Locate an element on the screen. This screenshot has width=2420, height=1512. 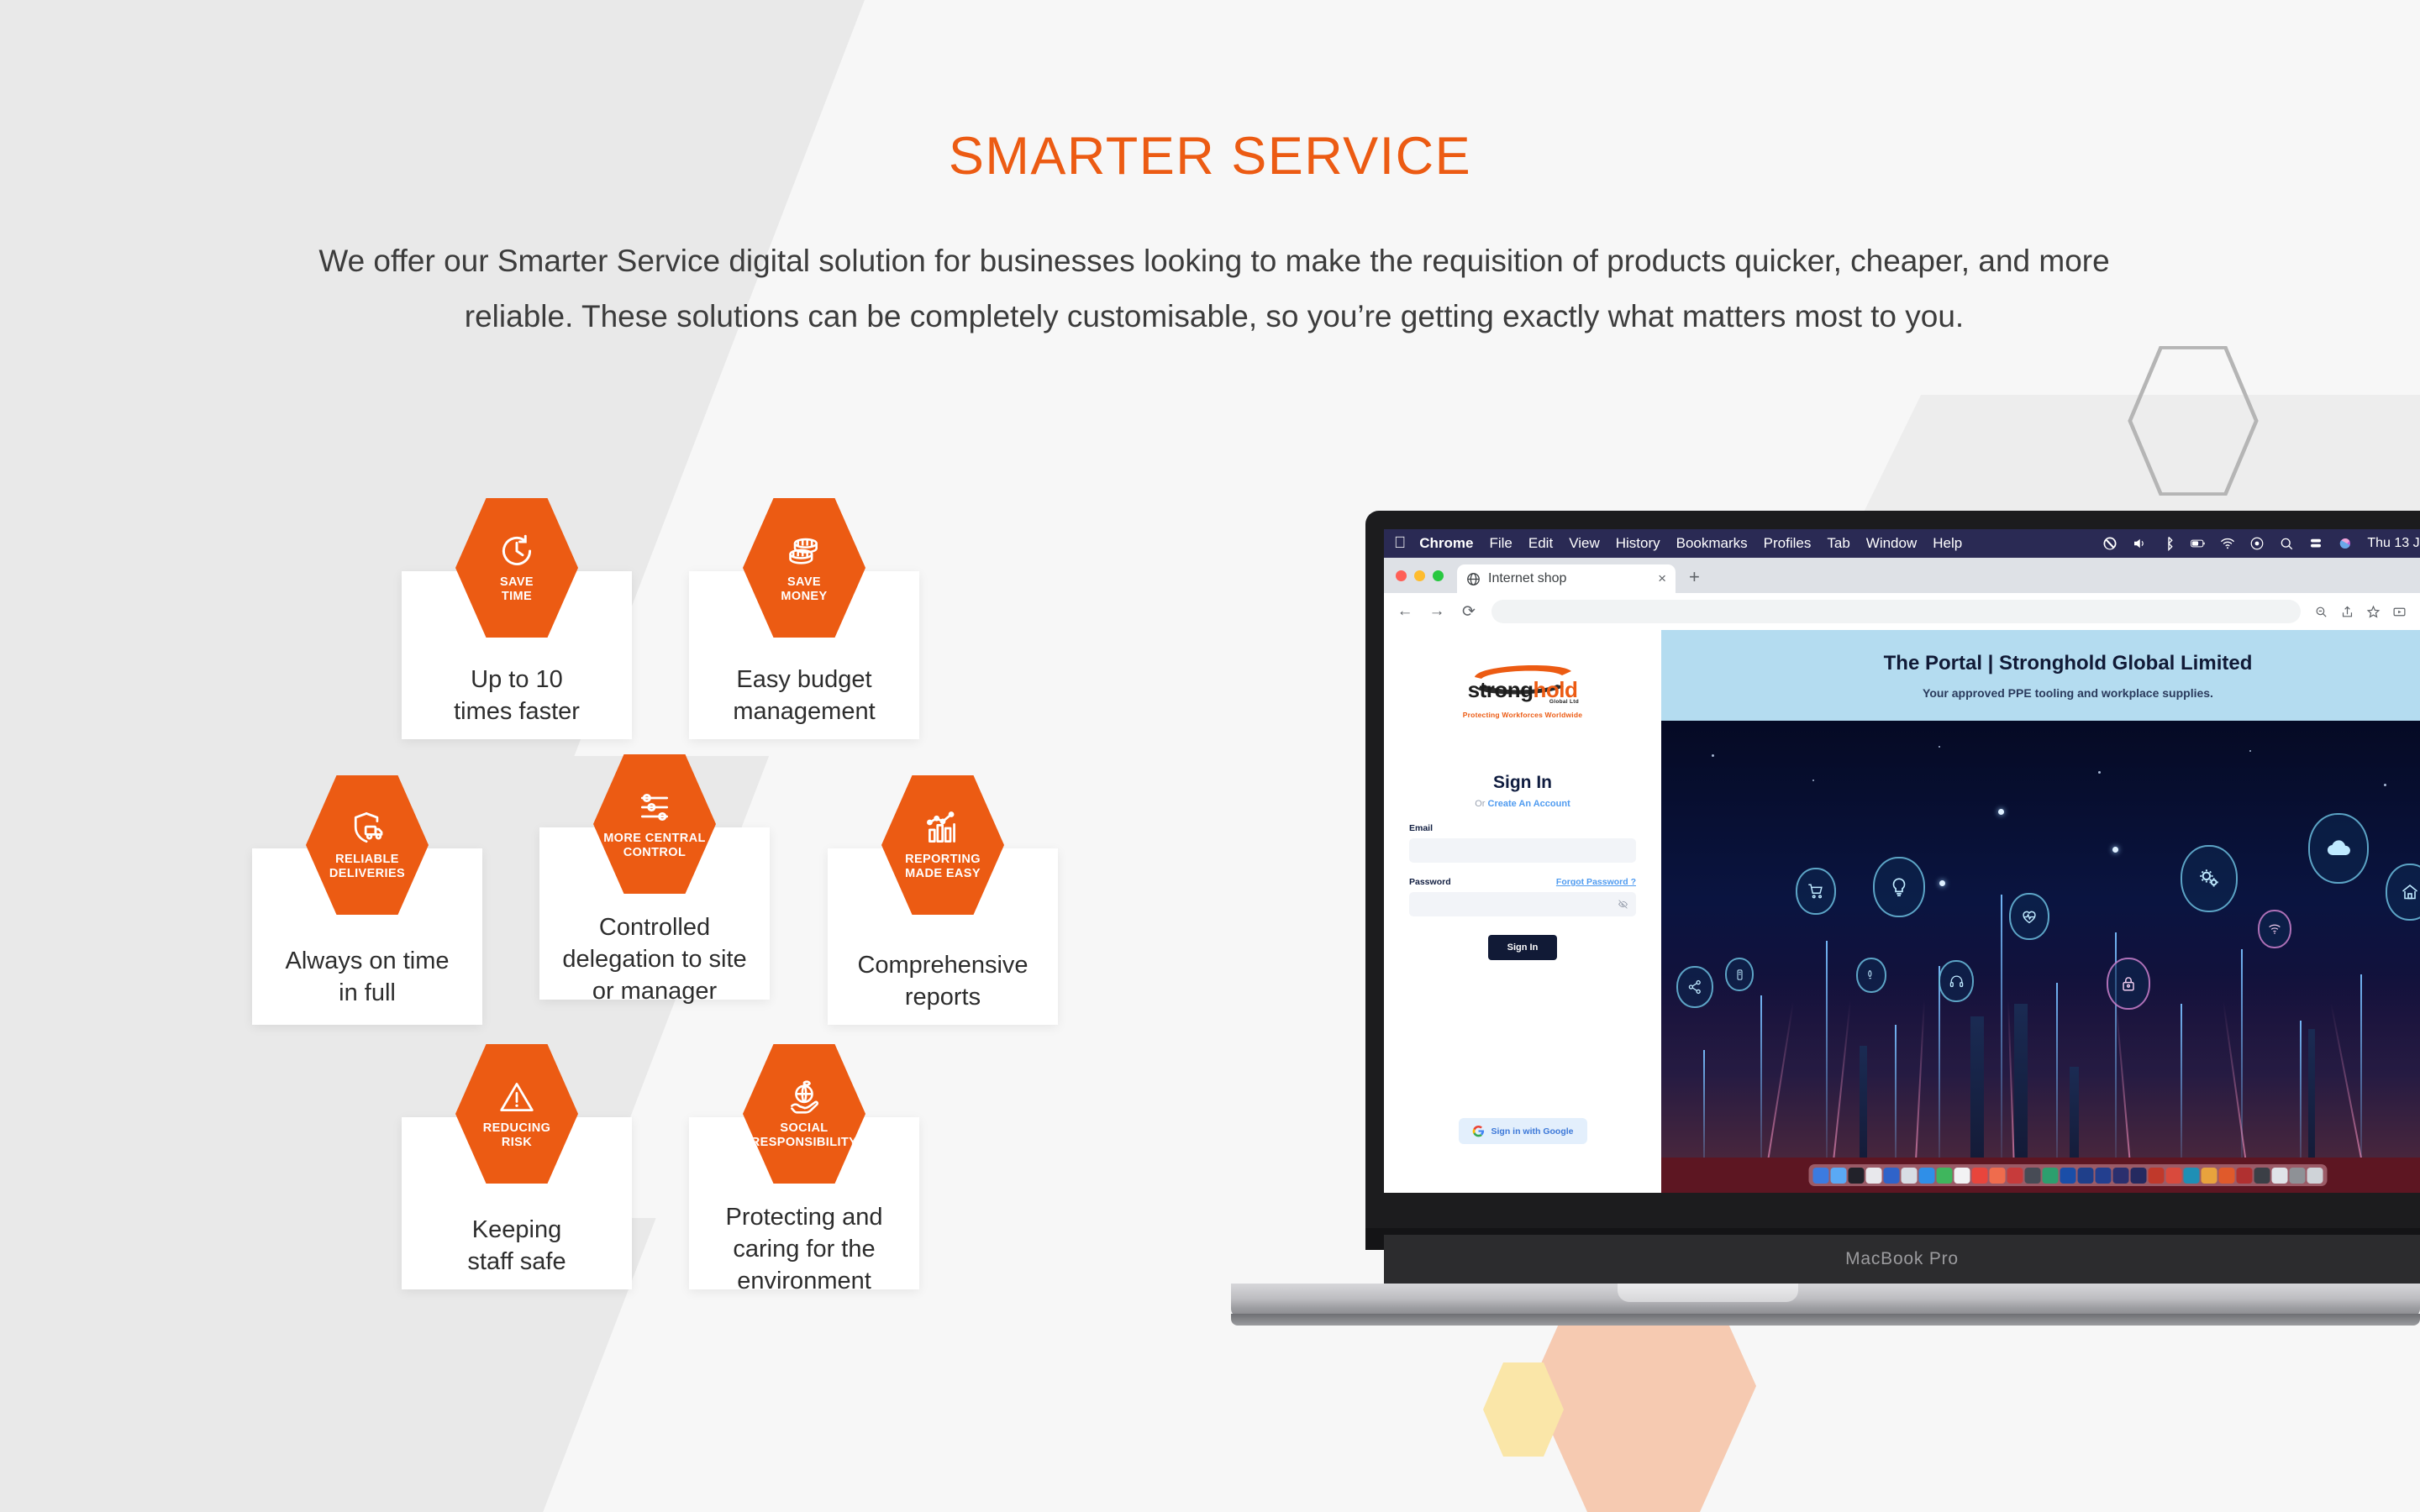
menu-item-tab: Tab is located at coordinates (1838, 543).